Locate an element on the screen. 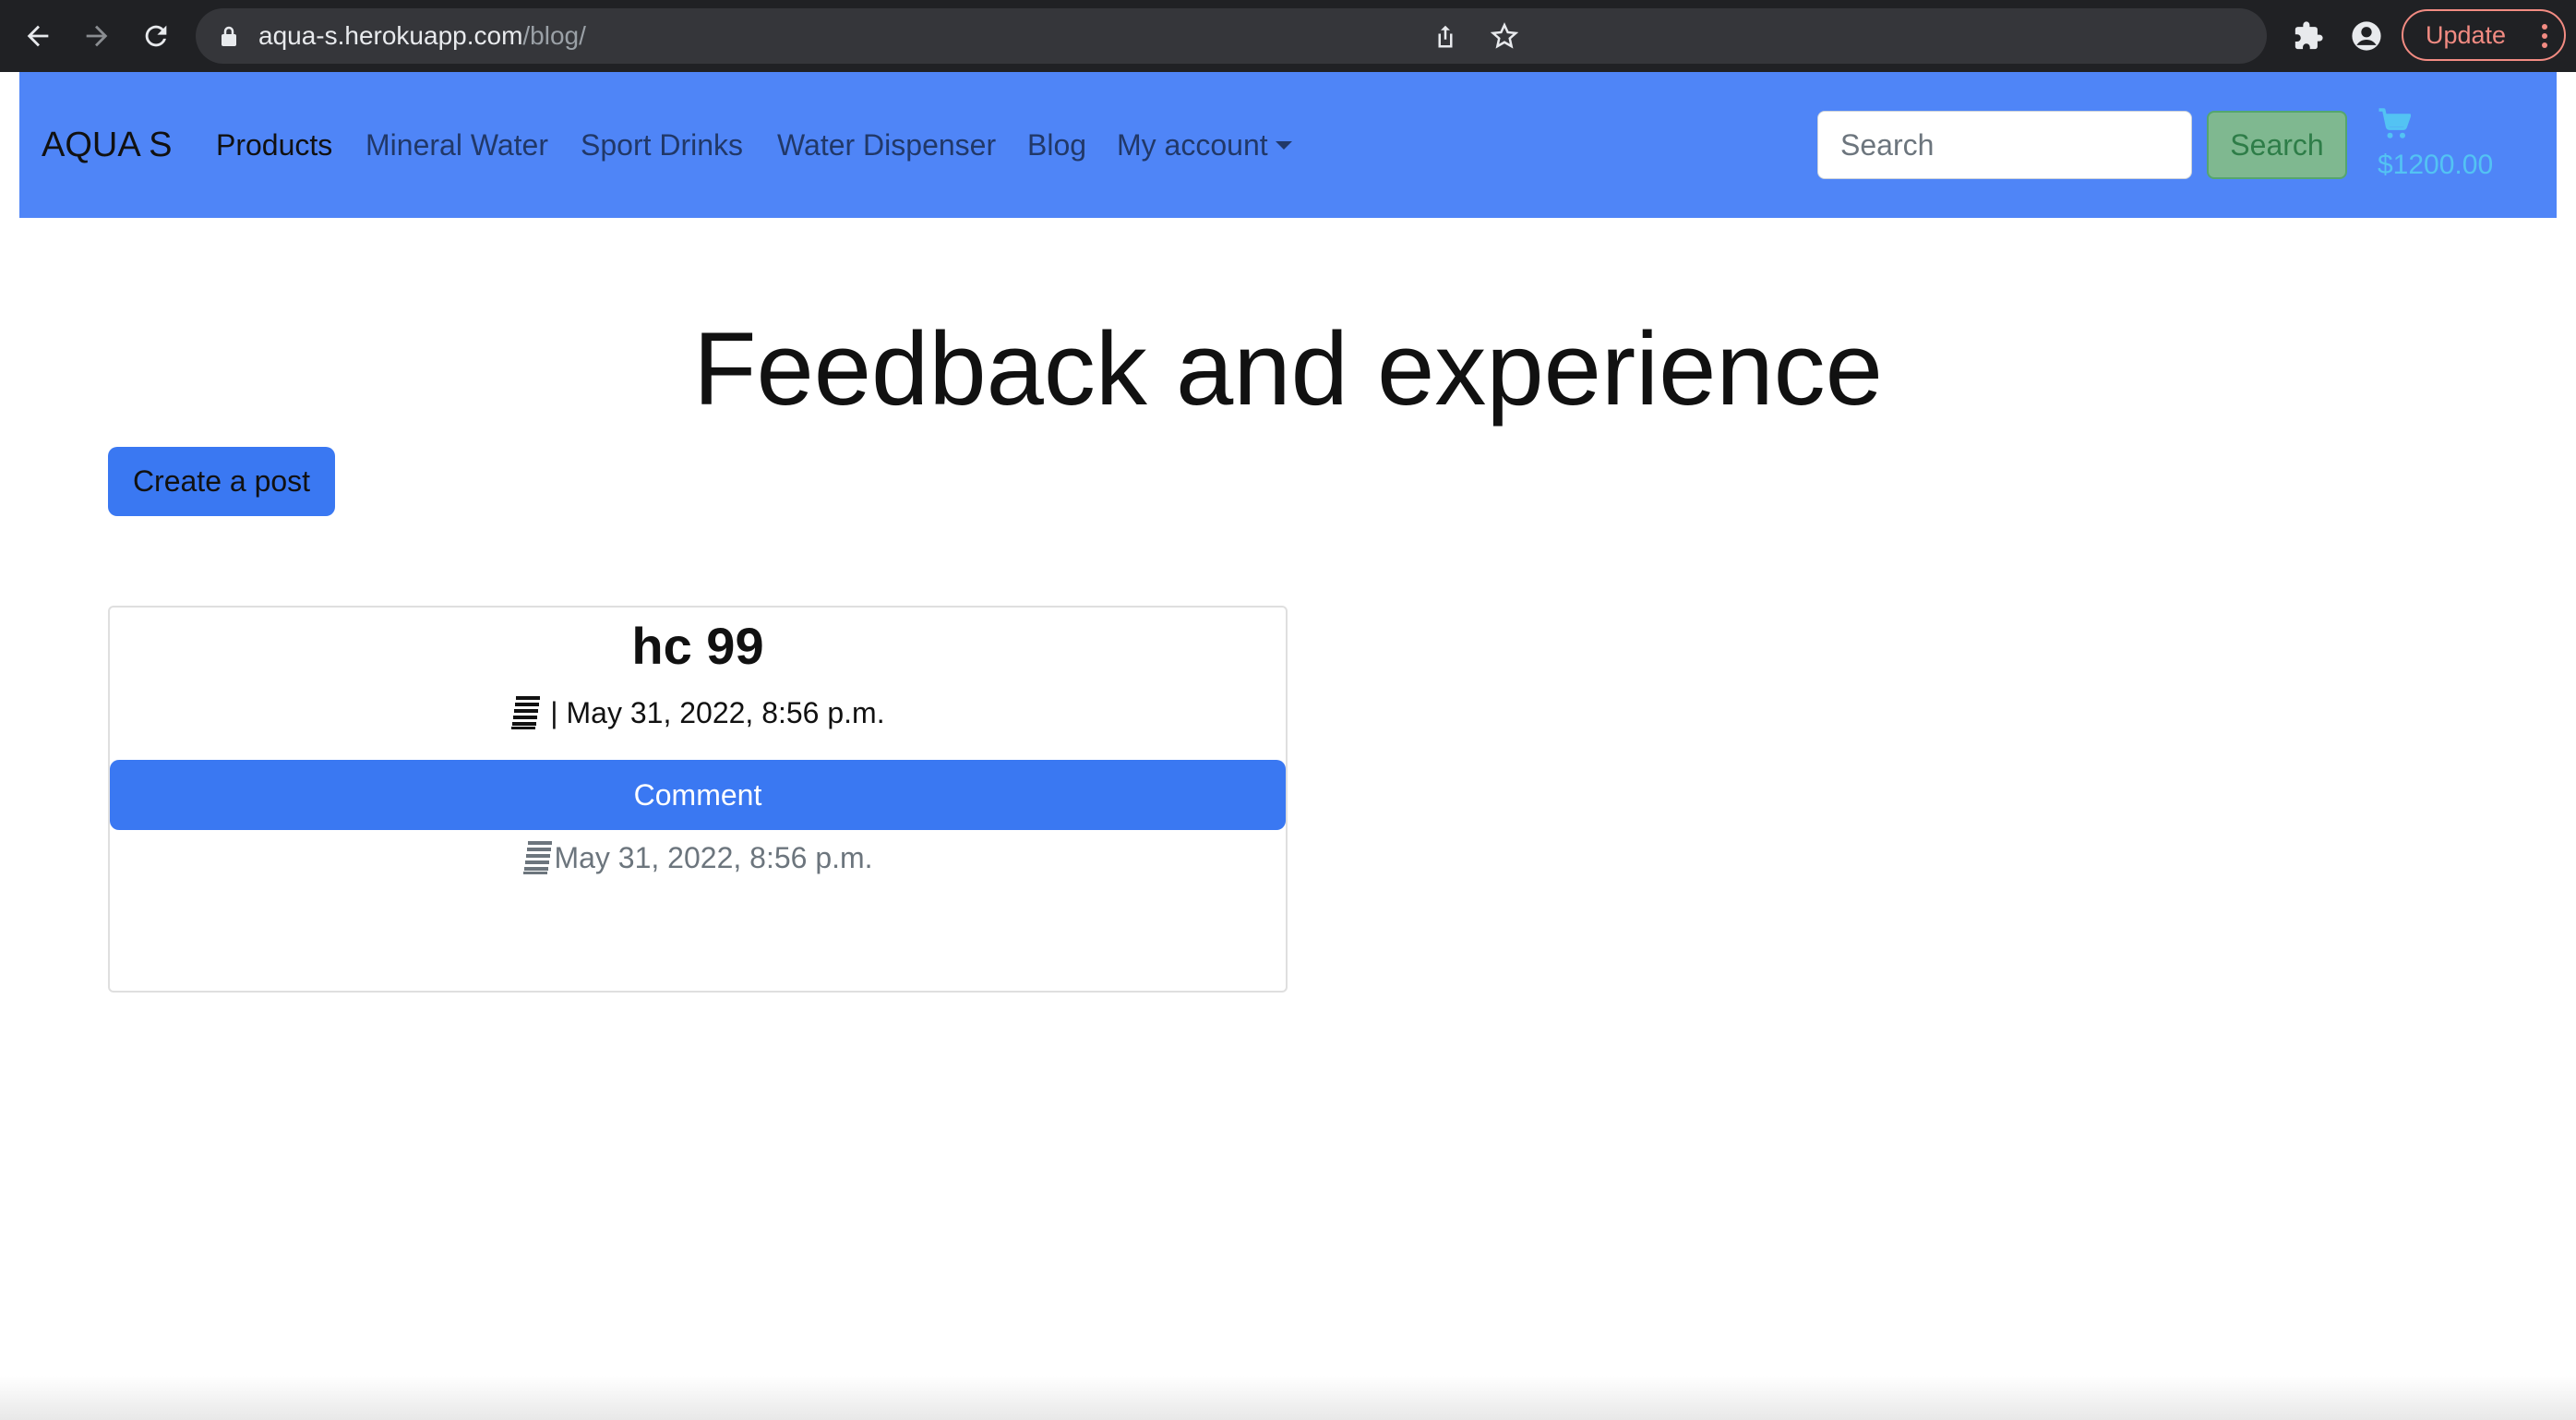  browser-toolbar: aqua-s.herokuapp.com/blog/ Update is located at coordinates (1288, 36).